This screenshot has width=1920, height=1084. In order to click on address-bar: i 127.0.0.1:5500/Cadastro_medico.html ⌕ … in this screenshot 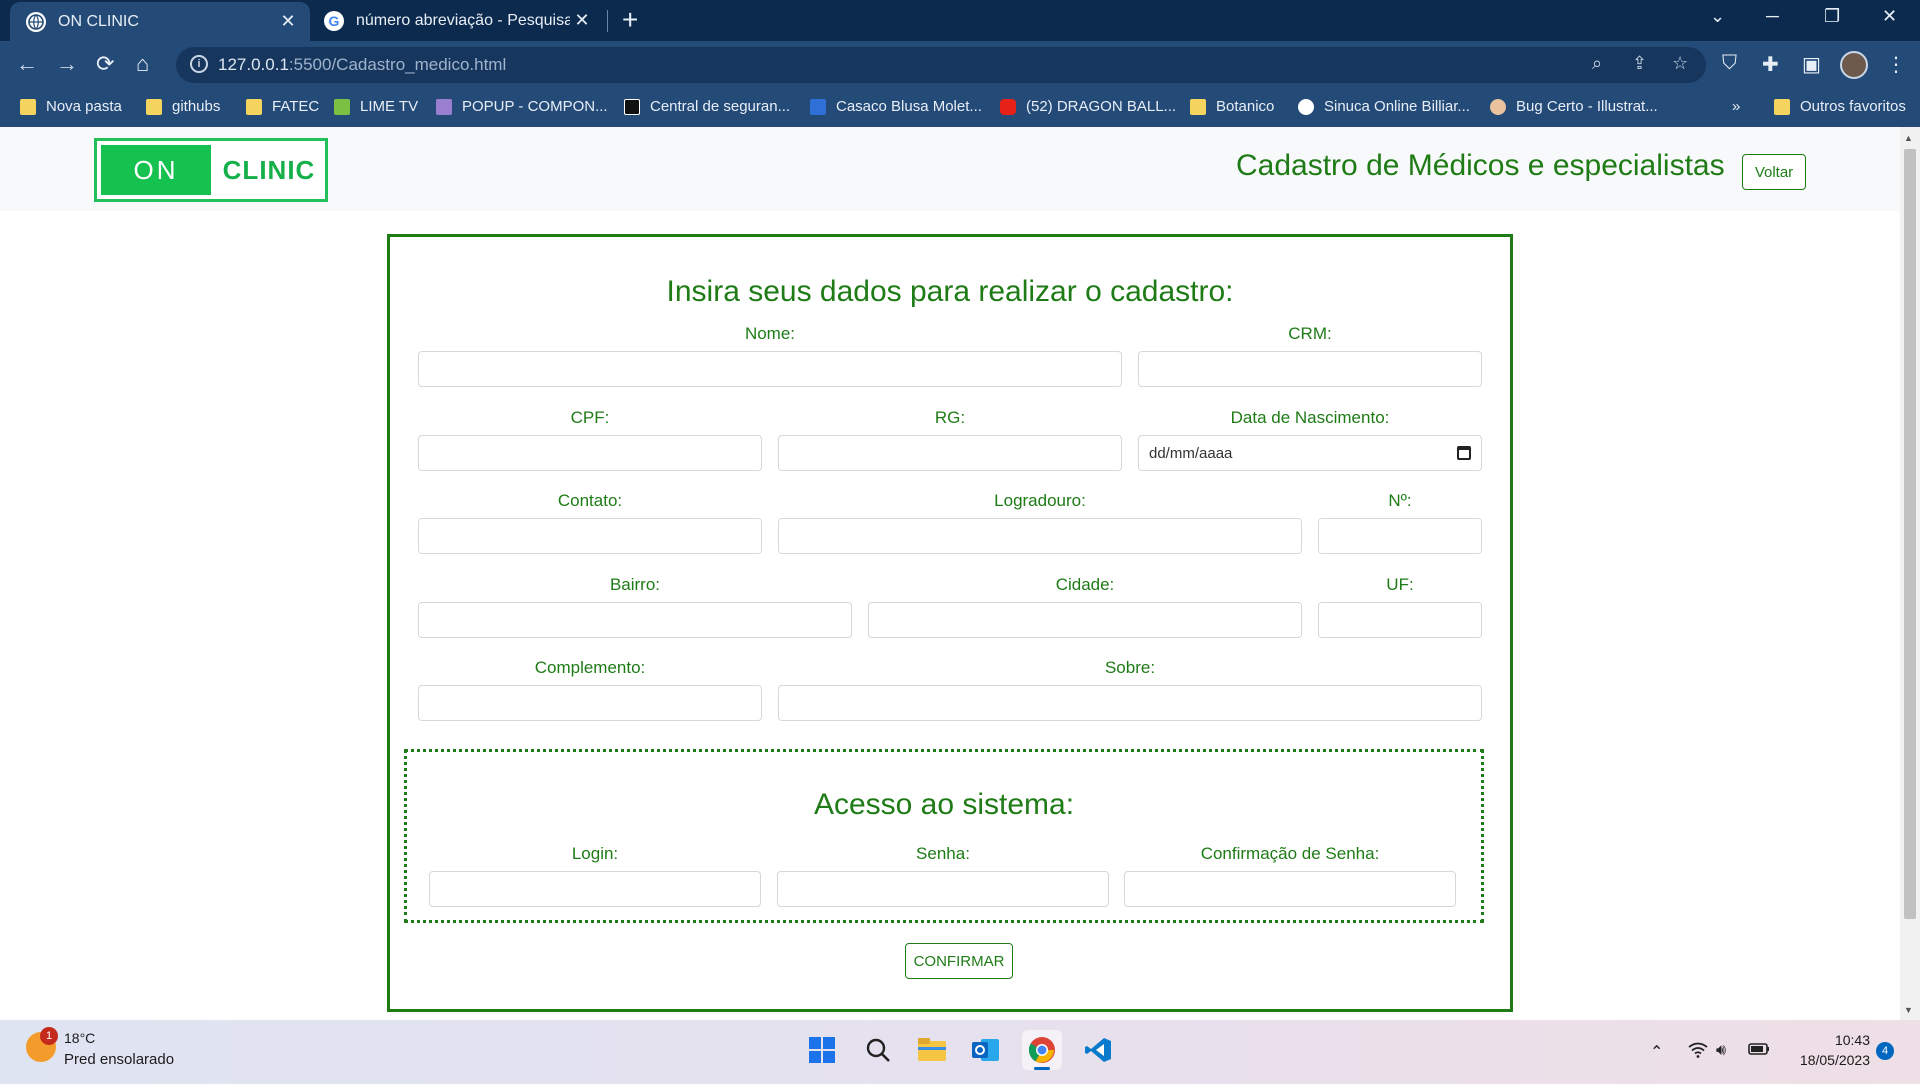, I will do `click(941, 65)`.